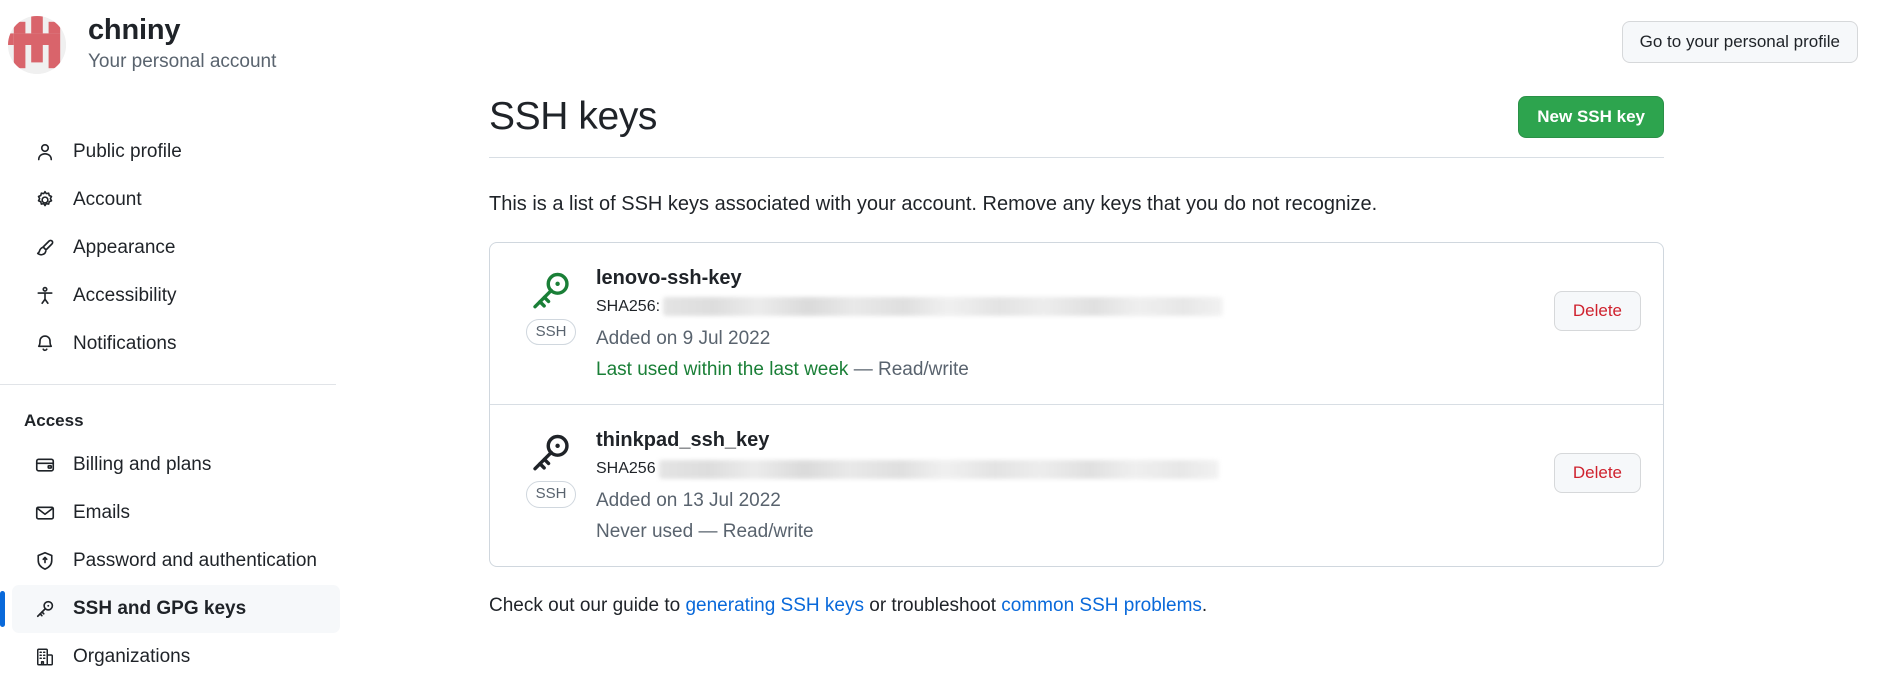  I want to click on sidebar-item-public-profile: Public profile, so click(176, 152).